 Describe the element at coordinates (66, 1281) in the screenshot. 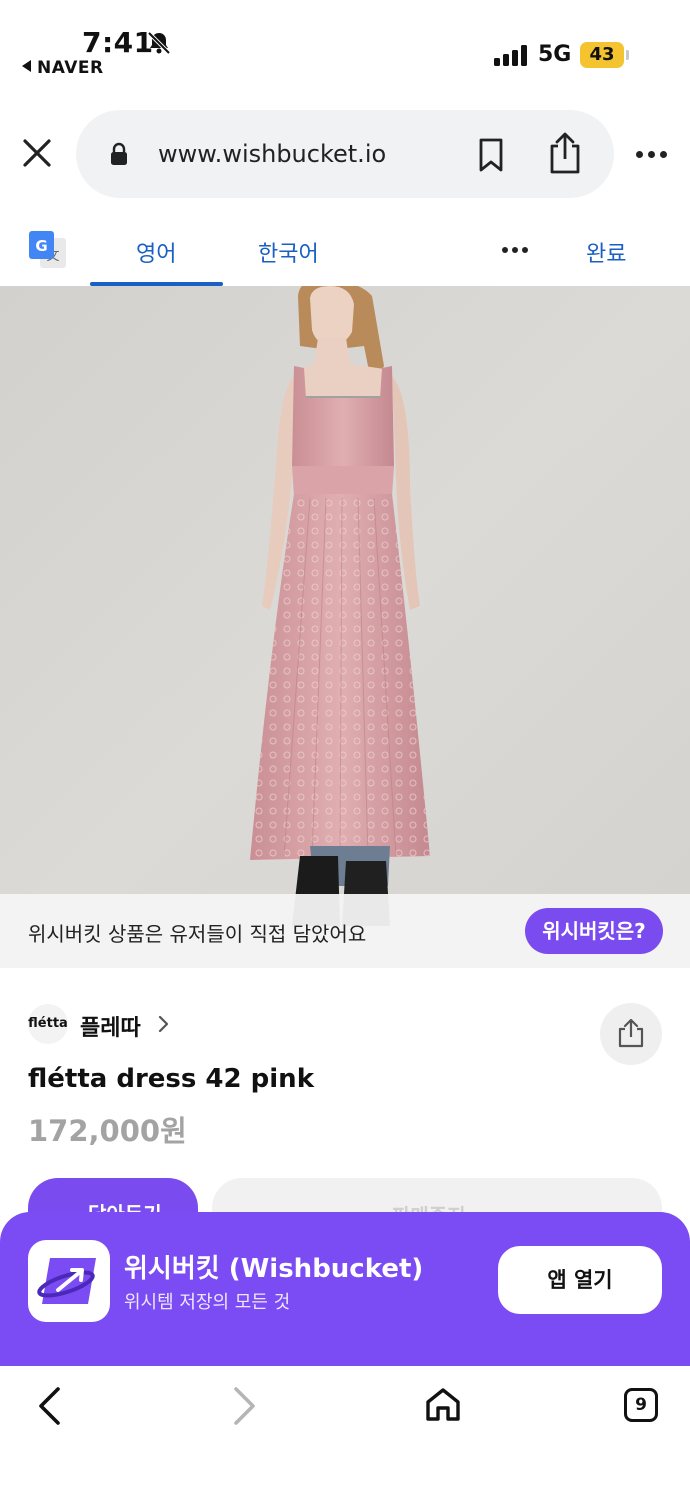

I see `wishbucket-logo-icon` at that location.